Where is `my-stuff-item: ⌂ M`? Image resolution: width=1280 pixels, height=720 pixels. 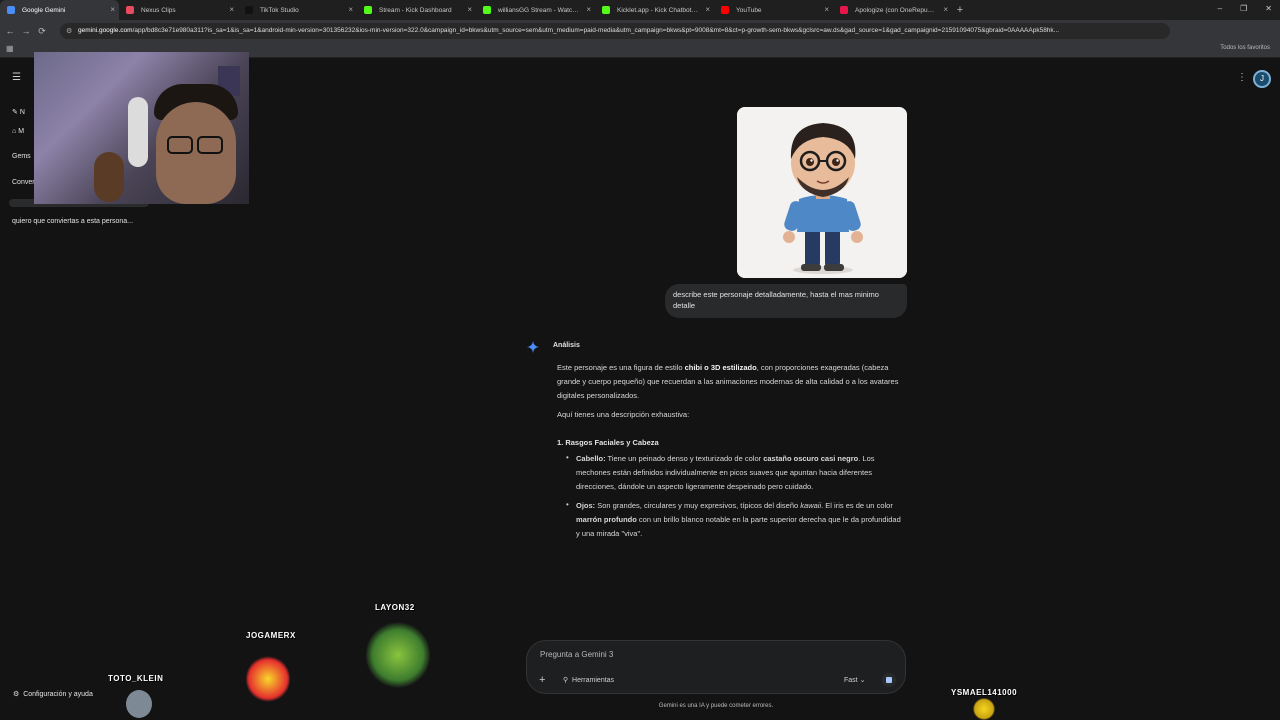 my-stuff-item: ⌂ M is located at coordinates (18, 131).